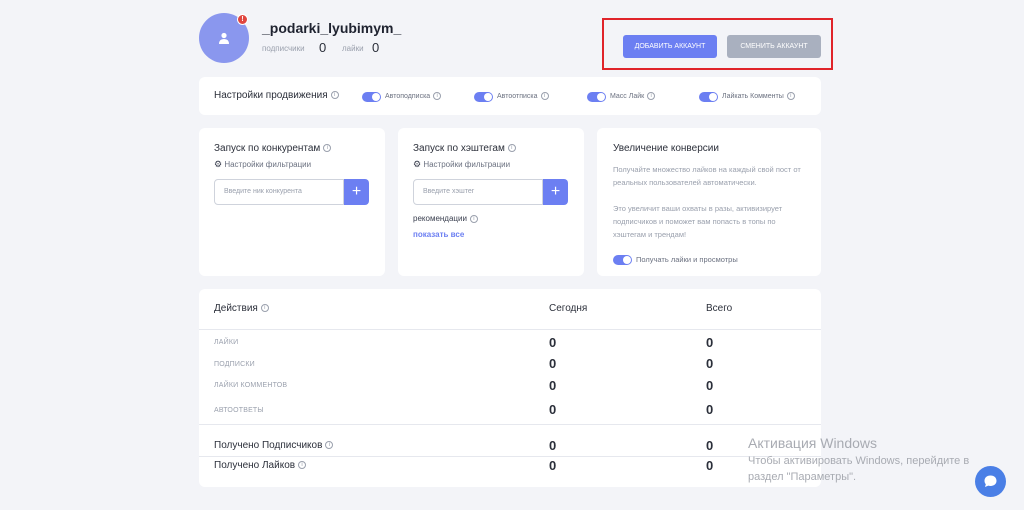  I want to click on stats-header-divider, so click(510, 329).